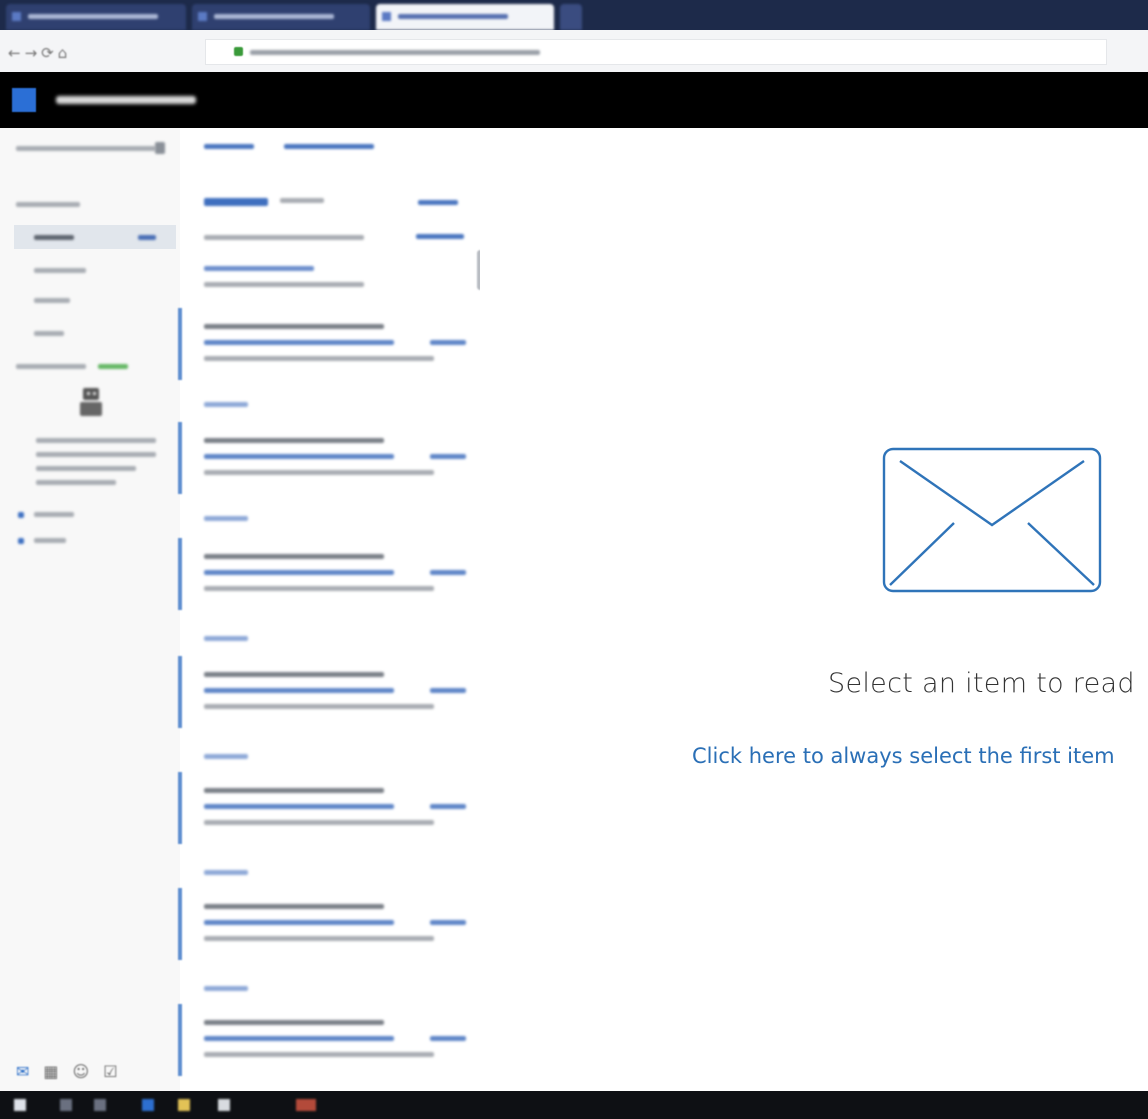 The width and height of the screenshot is (1148, 1119). What do you see at coordinates (229, 146) in the screenshot?
I see `new-message-button` at bounding box center [229, 146].